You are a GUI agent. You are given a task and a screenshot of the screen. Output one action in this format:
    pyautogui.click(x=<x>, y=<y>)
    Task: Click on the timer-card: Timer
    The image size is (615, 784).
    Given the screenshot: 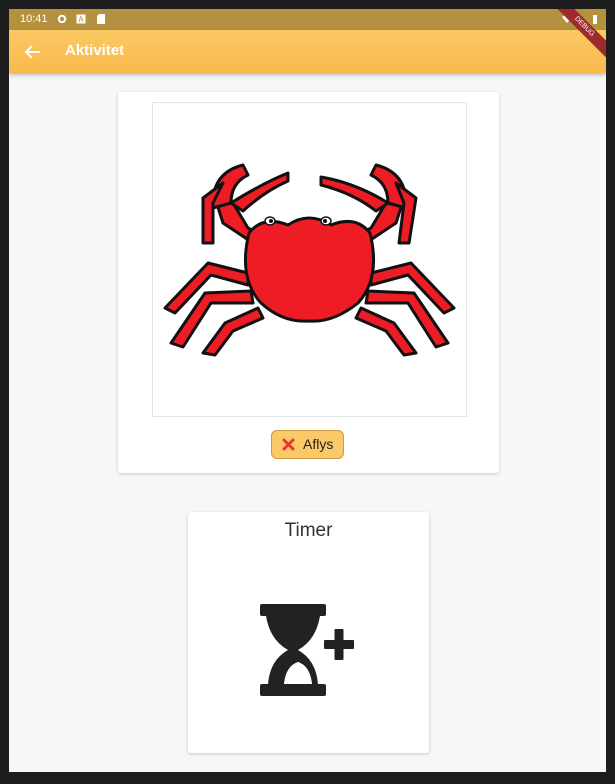 What is the action you would take?
    pyautogui.click(x=308, y=632)
    